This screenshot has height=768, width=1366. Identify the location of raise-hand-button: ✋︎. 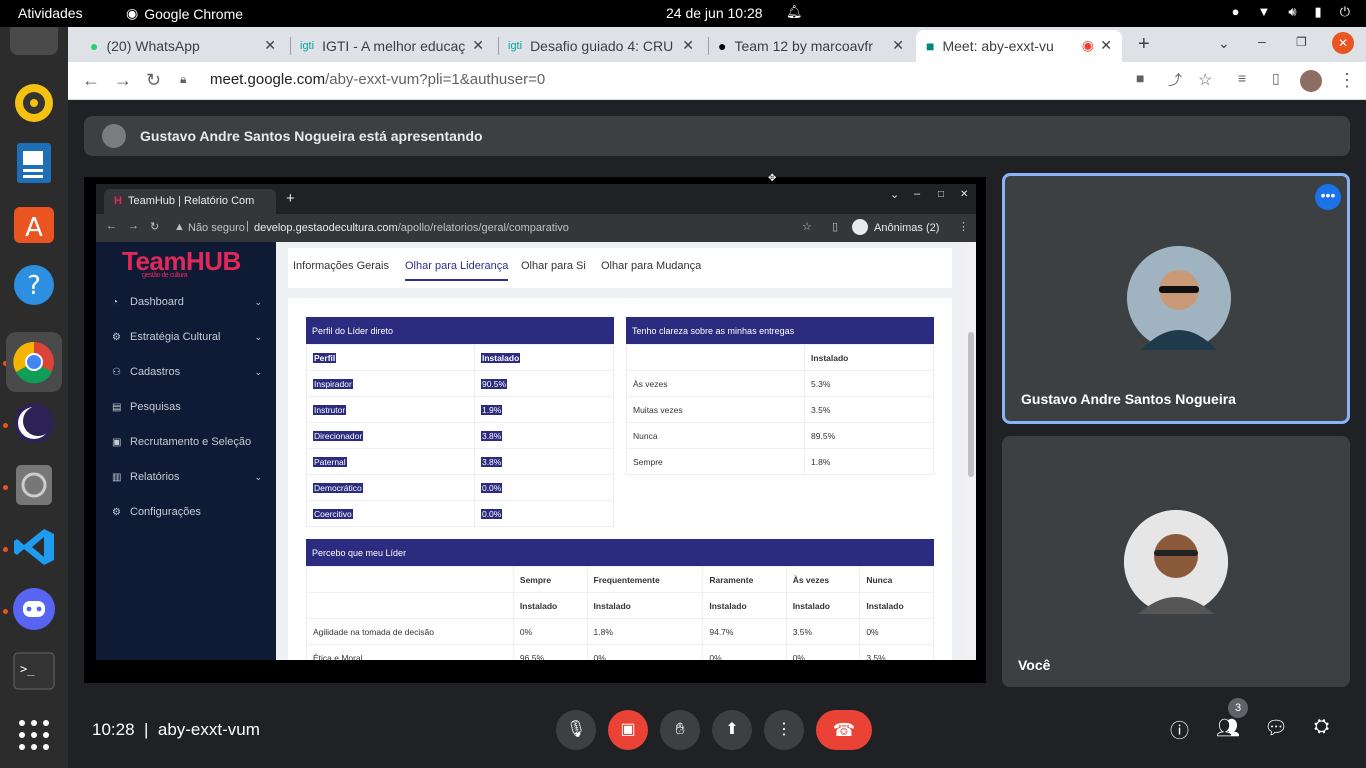
(680, 730).